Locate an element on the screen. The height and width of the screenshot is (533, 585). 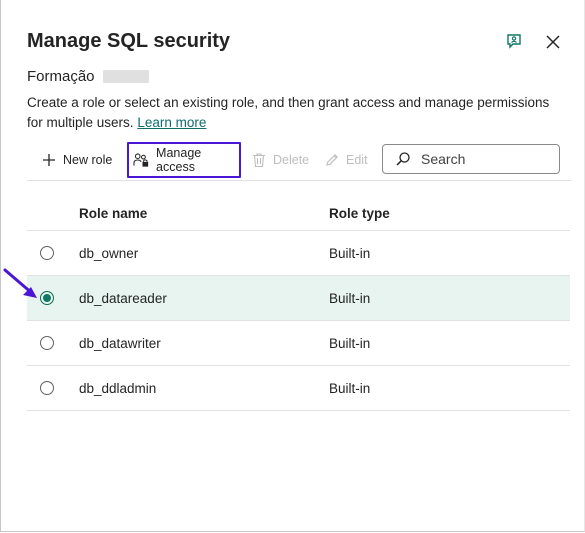
delete-label: Delete is located at coordinates (291, 160).